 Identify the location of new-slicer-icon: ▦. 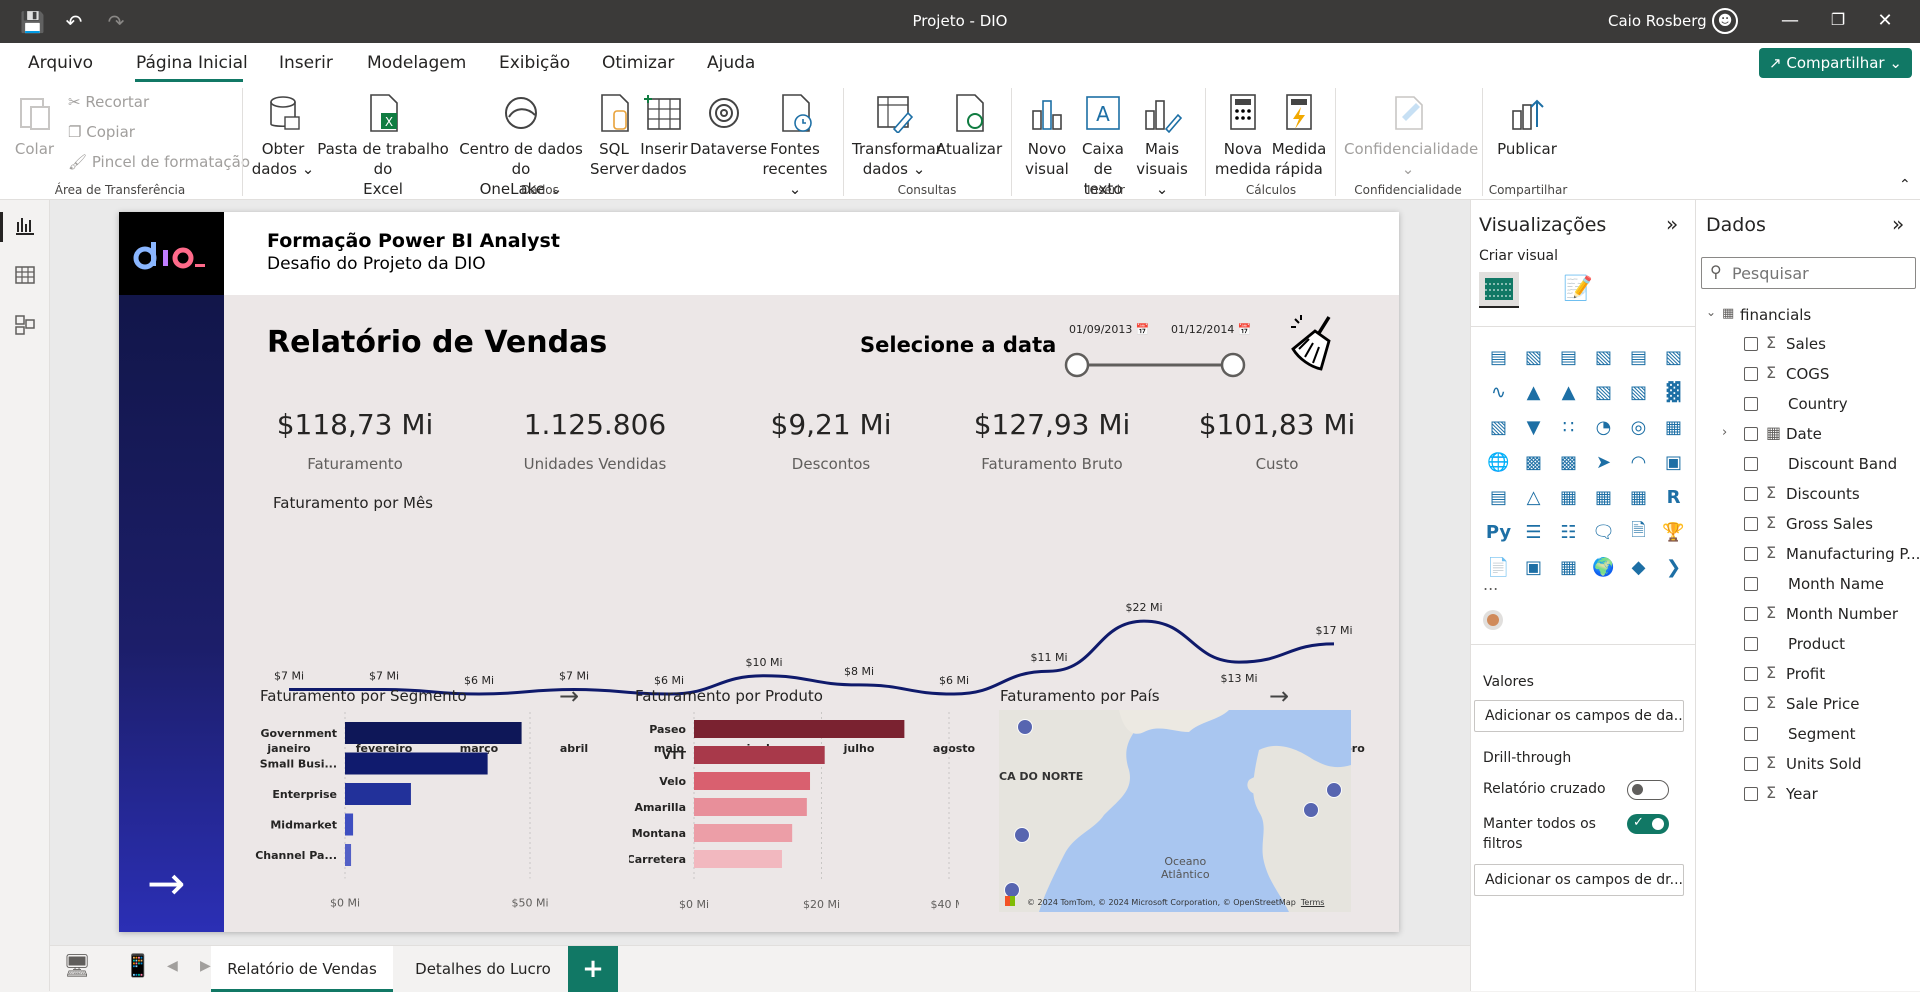
(1568, 567).